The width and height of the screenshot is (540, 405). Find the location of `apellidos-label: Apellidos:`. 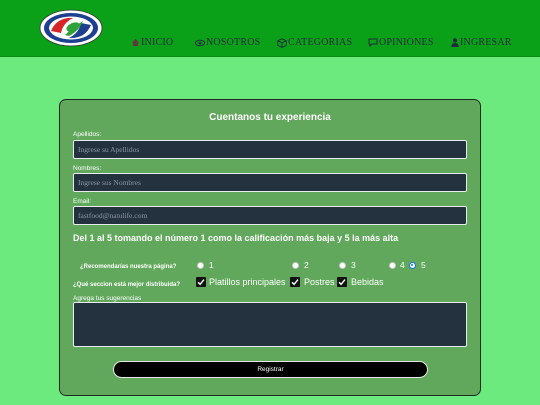

apellidos-label: Apellidos: is located at coordinates (87, 134).